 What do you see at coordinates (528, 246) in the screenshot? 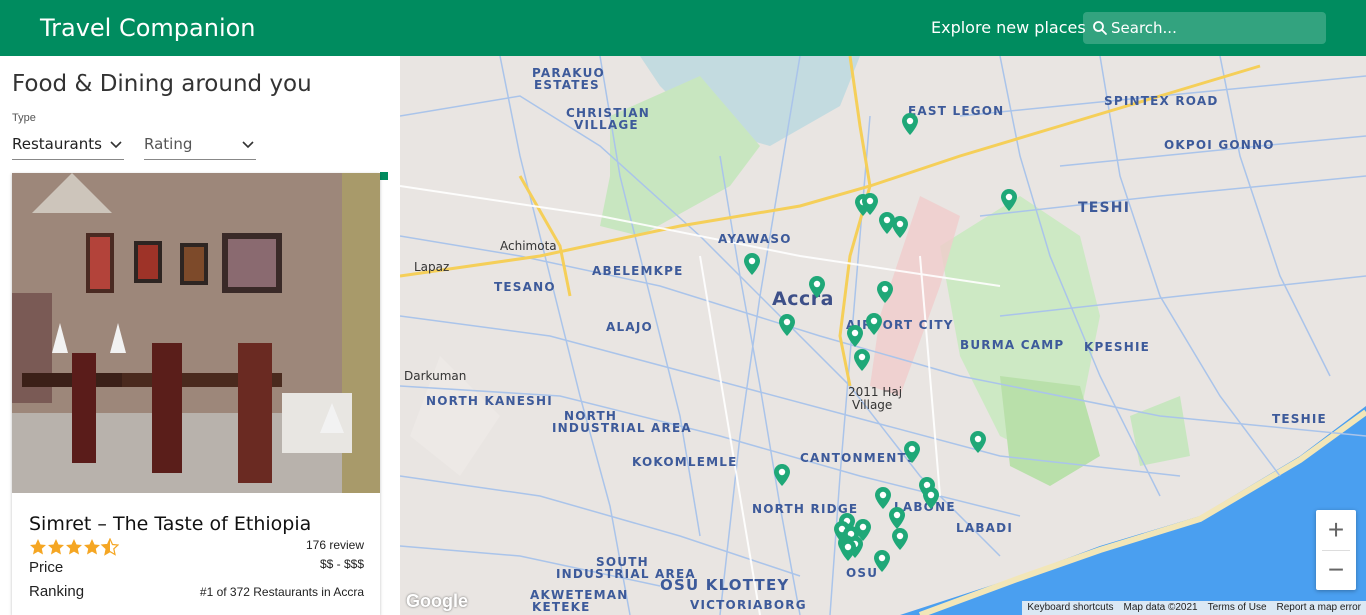
I see `map-label: Achimota` at bounding box center [528, 246].